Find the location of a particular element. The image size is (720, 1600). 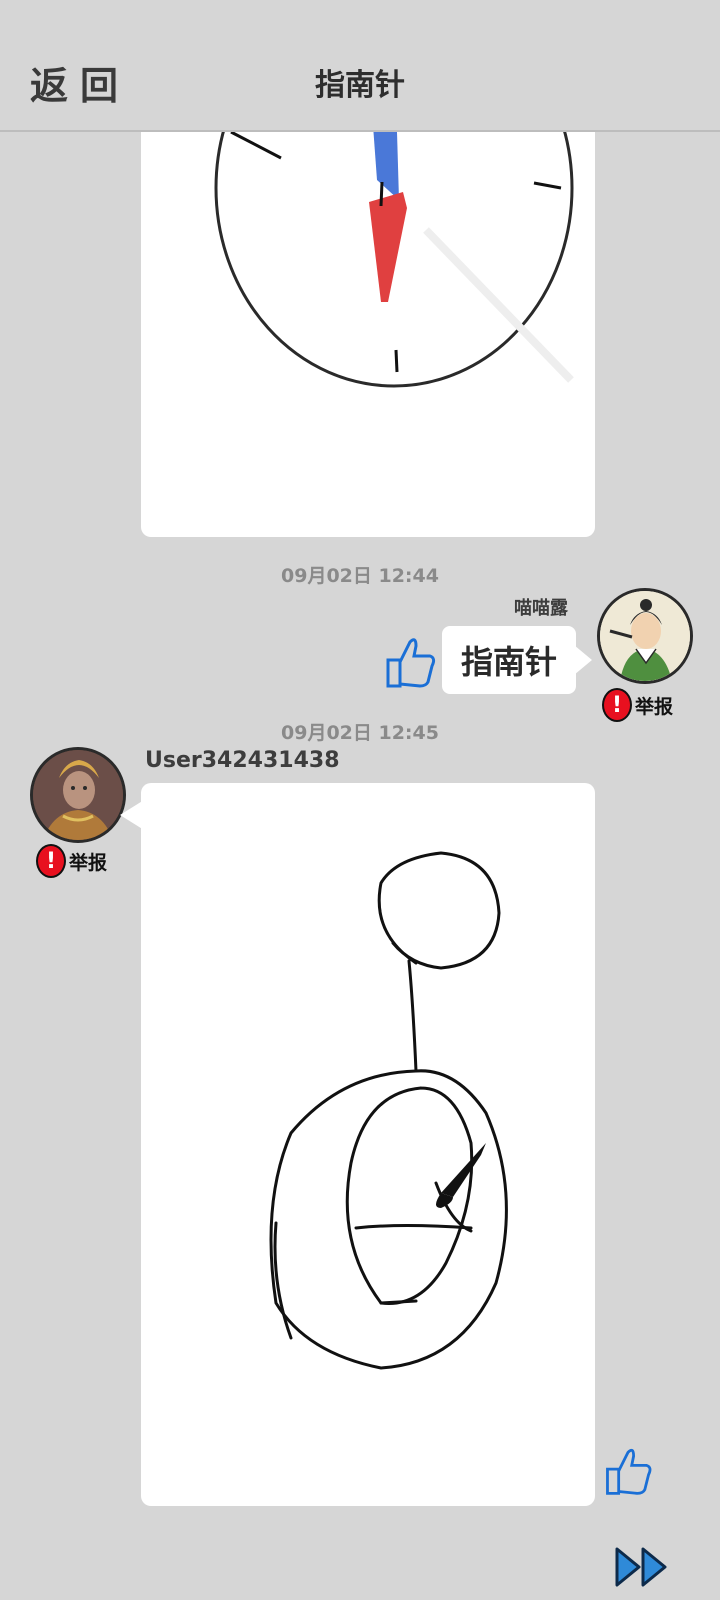

page-title: 指南针 is located at coordinates (360, 85).